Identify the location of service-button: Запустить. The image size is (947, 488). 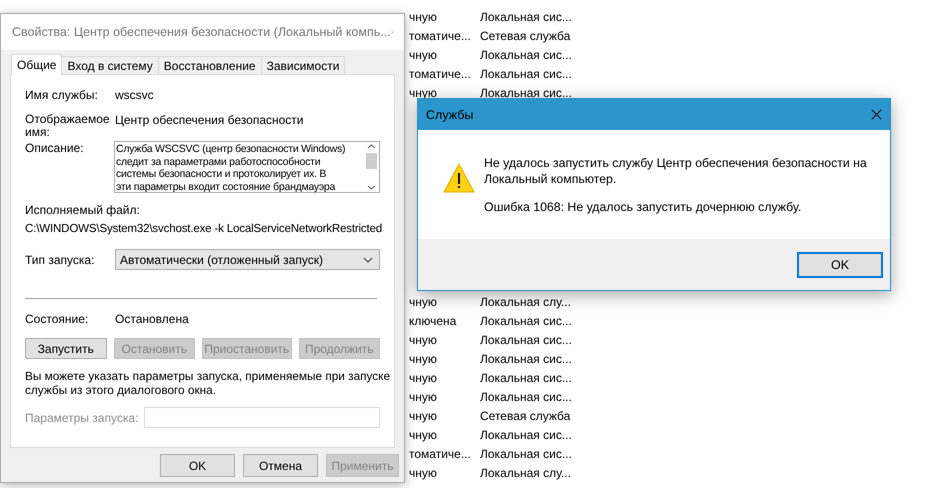
(66, 348).